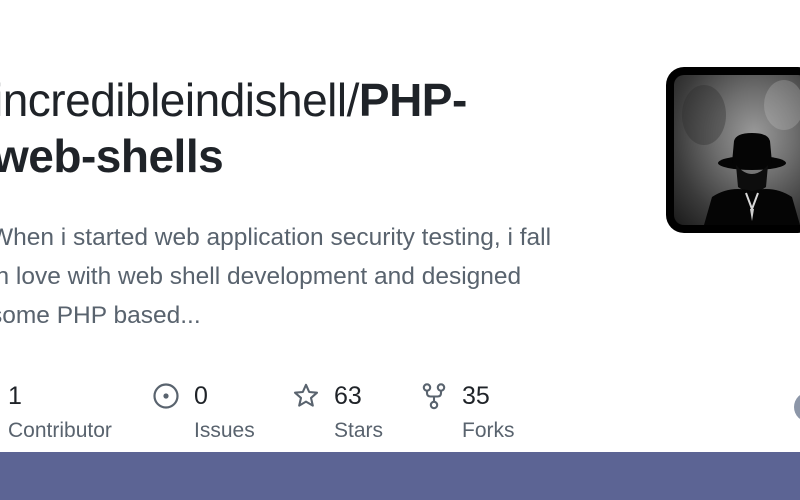  Describe the element at coordinates (400, 413) in the screenshot. I see `repo-stats: 1 Contributor 0 Issues 63 Stars 35 Forks` at that location.